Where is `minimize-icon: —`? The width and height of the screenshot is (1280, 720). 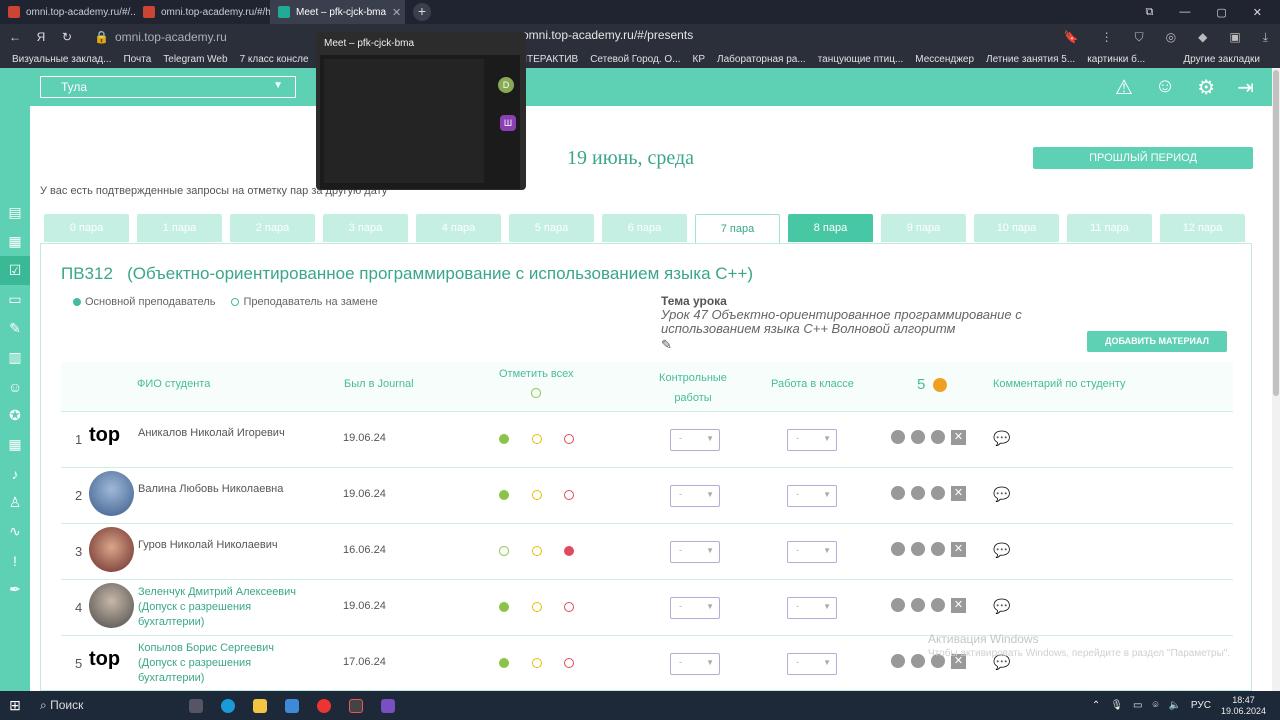
minimize-icon: — is located at coordinates (1184, 12).